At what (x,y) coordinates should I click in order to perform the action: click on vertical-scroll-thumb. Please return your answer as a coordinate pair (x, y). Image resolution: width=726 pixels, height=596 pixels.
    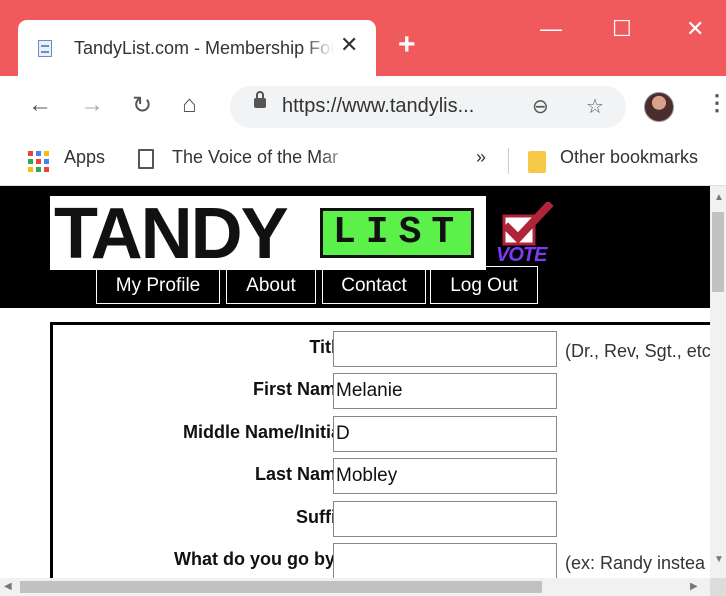
    Looking at the image, I should click on (718, 252).